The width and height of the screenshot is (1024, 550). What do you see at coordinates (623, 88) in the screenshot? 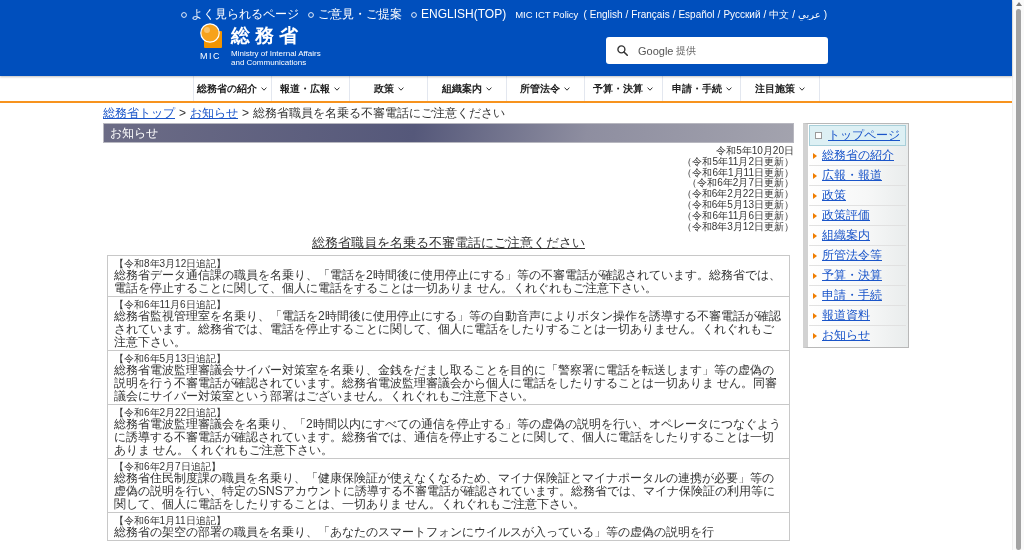
I see `nav-menu-item: 予算・決算` at bounding box center [623, 88].